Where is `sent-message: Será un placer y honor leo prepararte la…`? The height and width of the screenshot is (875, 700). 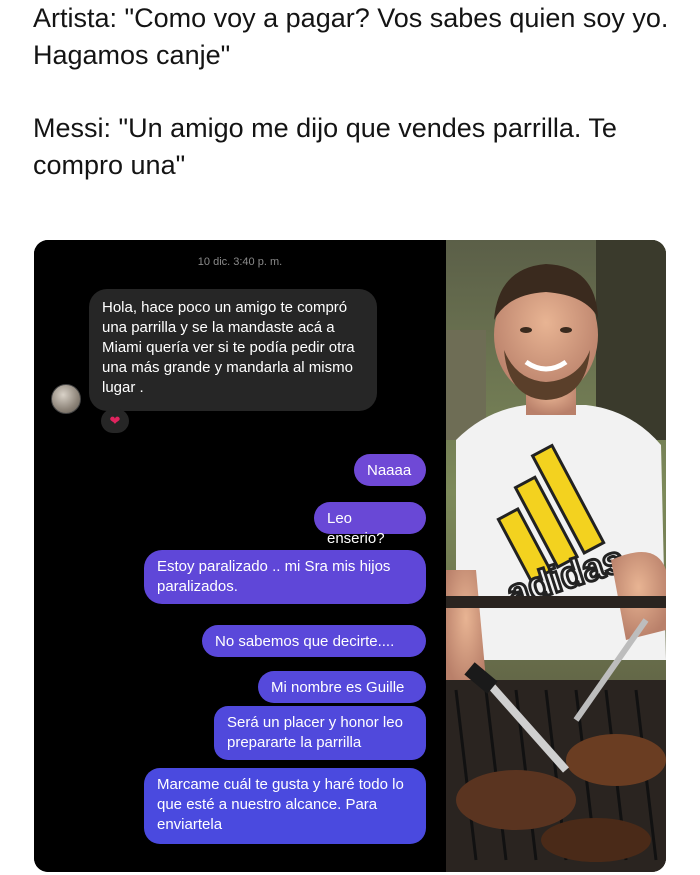
sent-message: Será un placer y honor leo prepararte la… is located at coordinates (320, 733).